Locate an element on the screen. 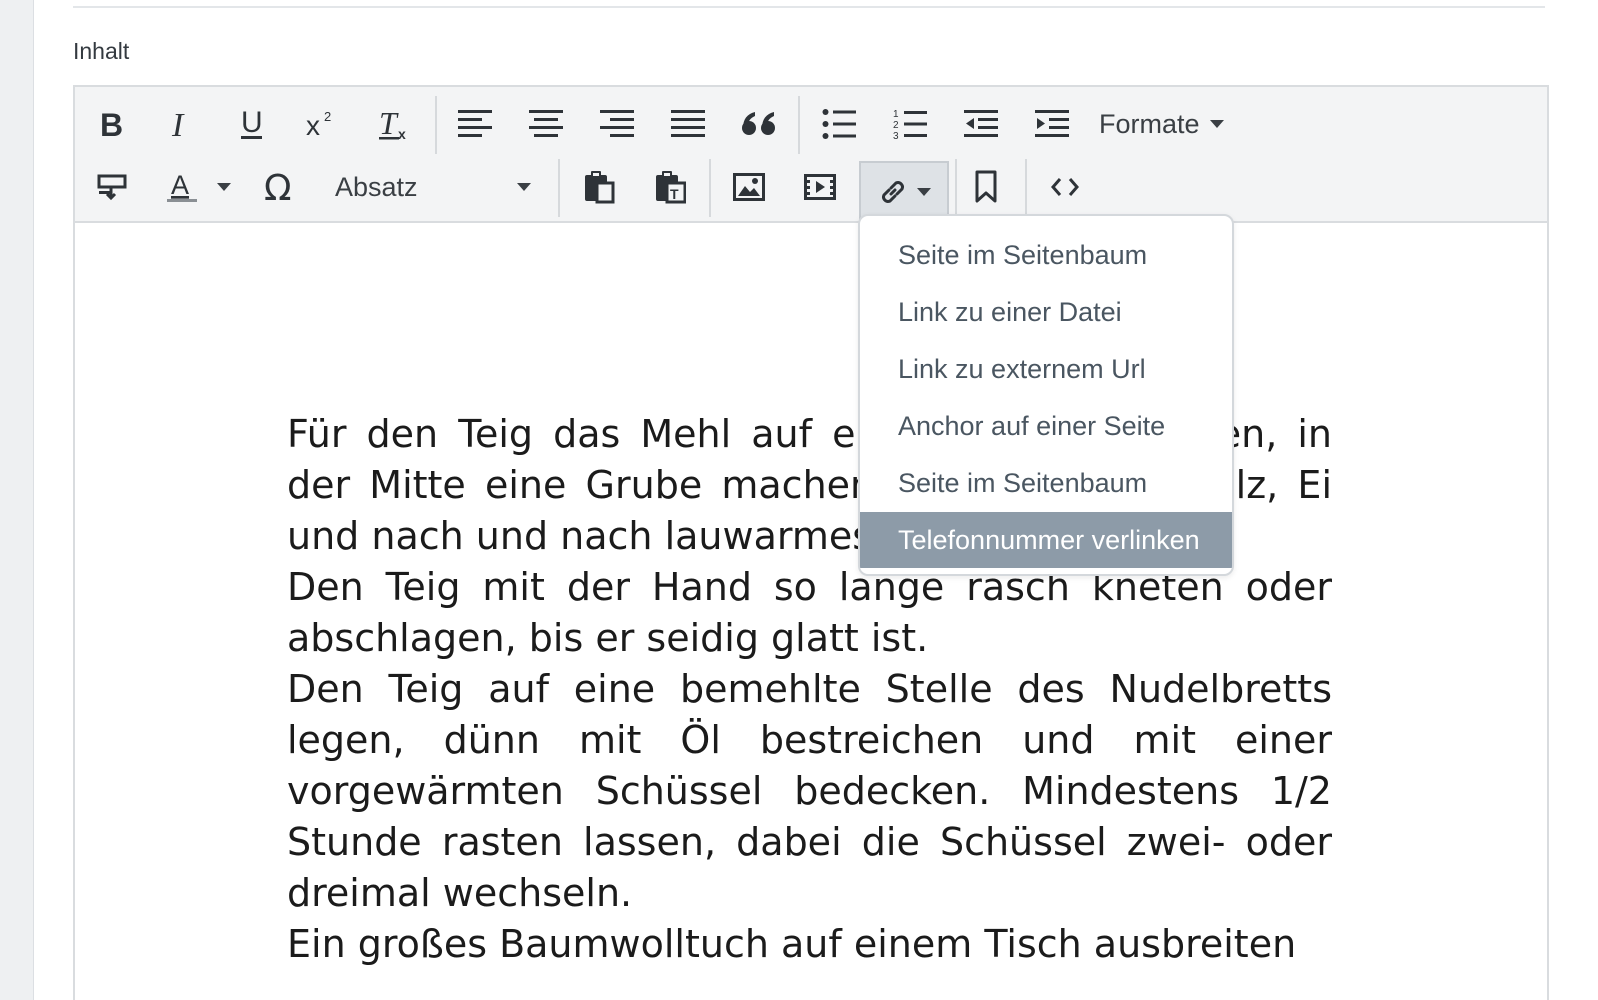  blockquote-button is located at coordinates (759, 124).